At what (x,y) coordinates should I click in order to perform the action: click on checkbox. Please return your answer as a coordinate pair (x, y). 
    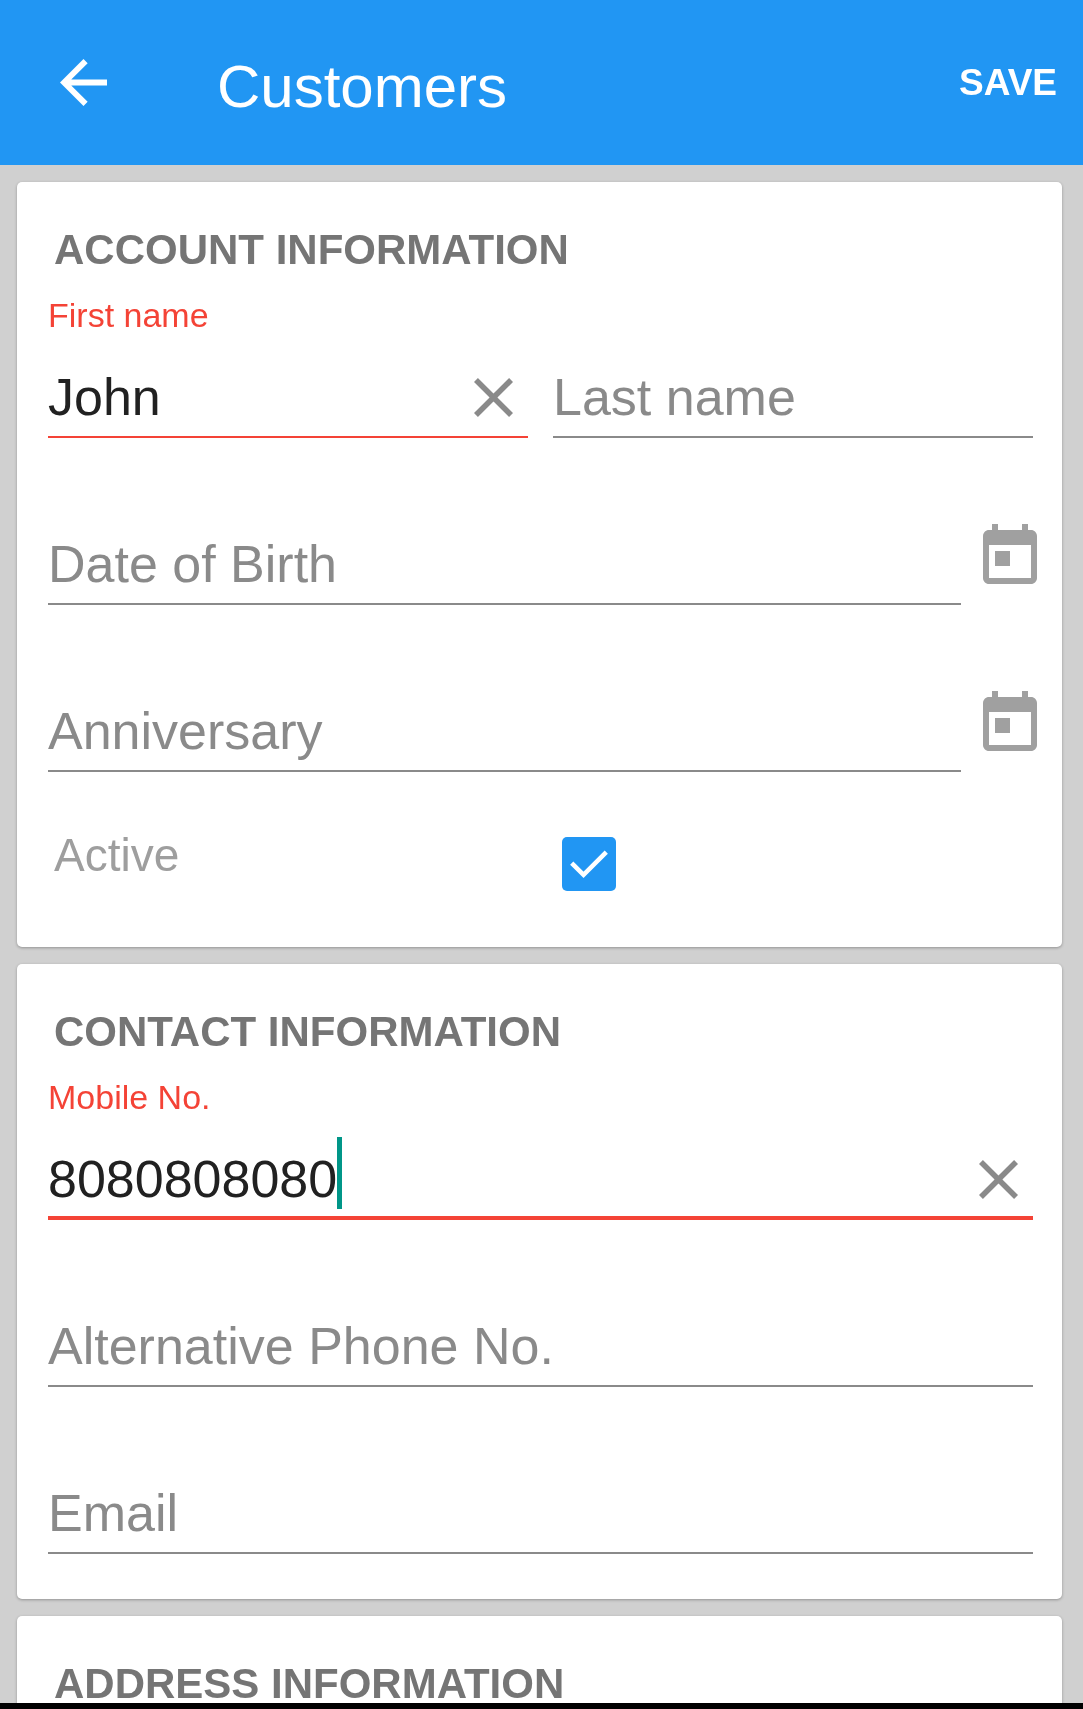
    Looking at the image, I should click on (589, 864).